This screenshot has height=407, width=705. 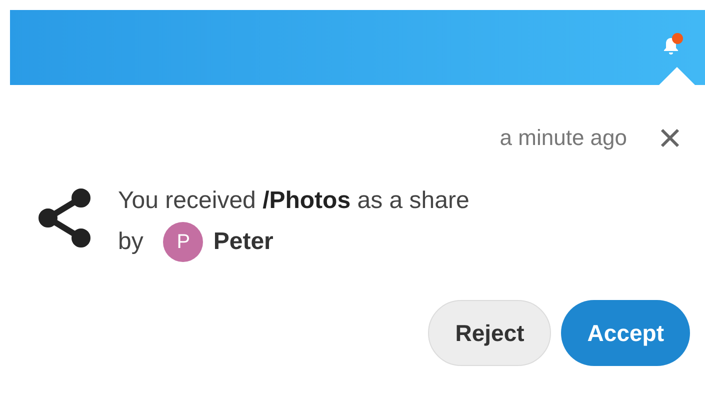 What do you see at coordinates (677, 76) in the screenshot?
I see `popover-arrow` at bounding box center [677, 76].